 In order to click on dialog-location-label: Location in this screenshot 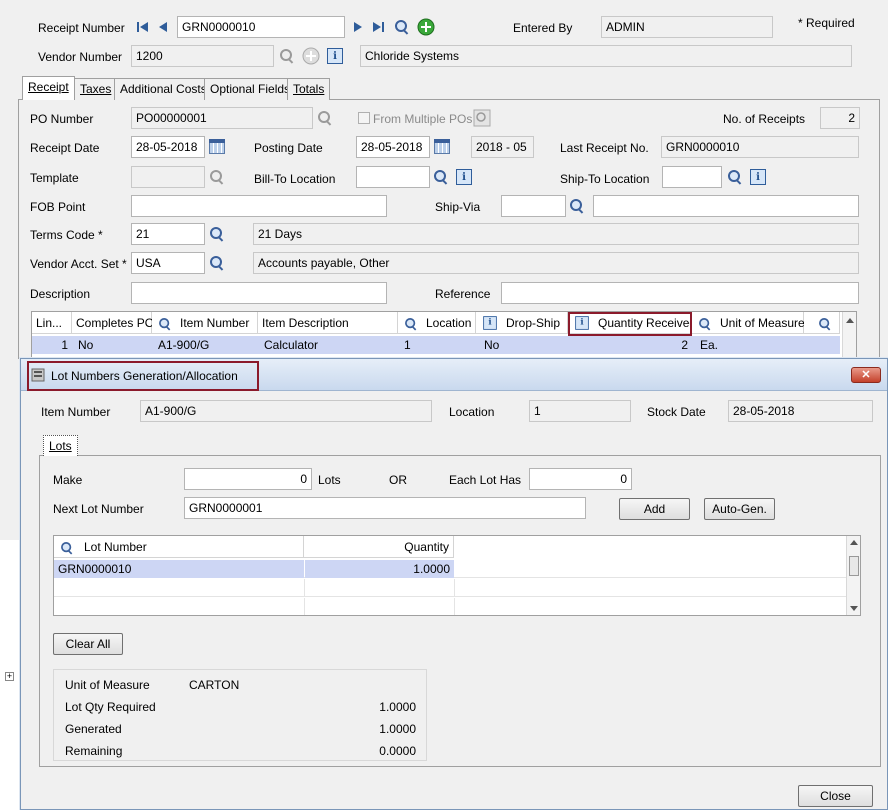, I will do `click(472, 412)`.